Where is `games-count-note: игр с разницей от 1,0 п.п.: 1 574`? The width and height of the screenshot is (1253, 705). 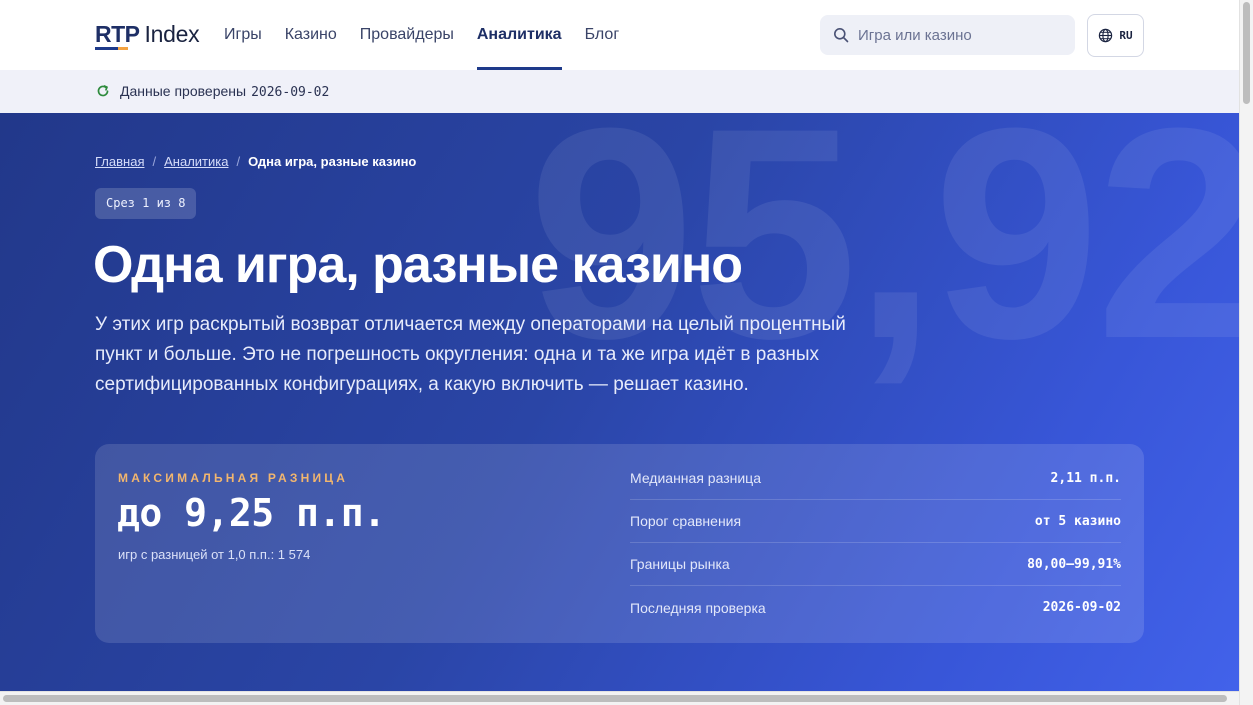
games-count-note: игр с разницей от 1,0 п.п.: 1 574 is located at coordinates (214, 554).